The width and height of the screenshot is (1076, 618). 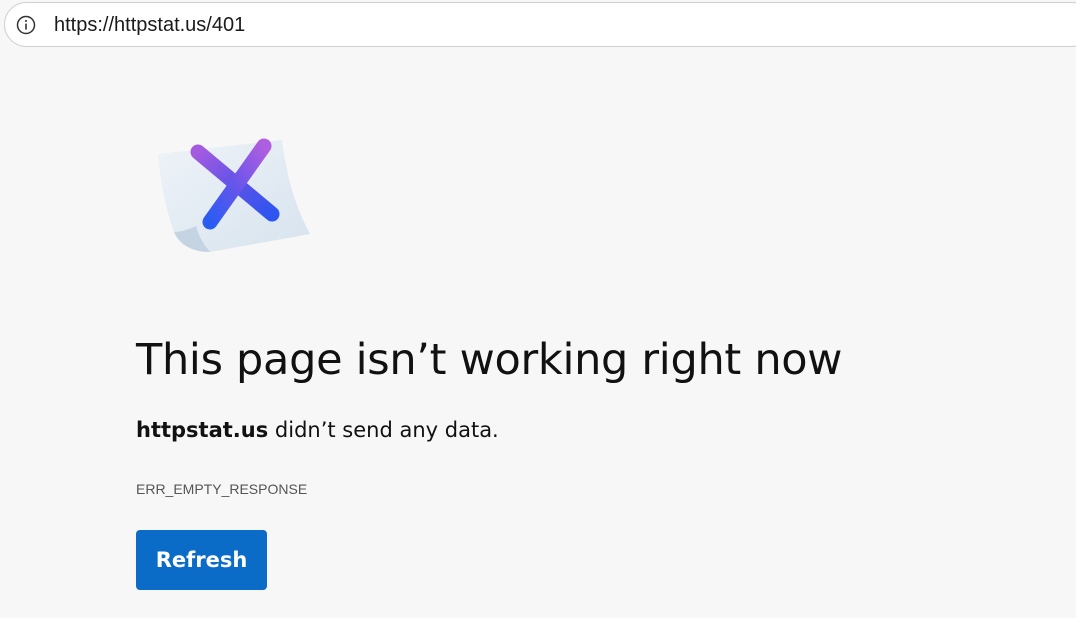 What do you see at coordinates (202, 430) in the screenshot?
I see `error-host: httpstat.us` at bounding box center [202, 430].